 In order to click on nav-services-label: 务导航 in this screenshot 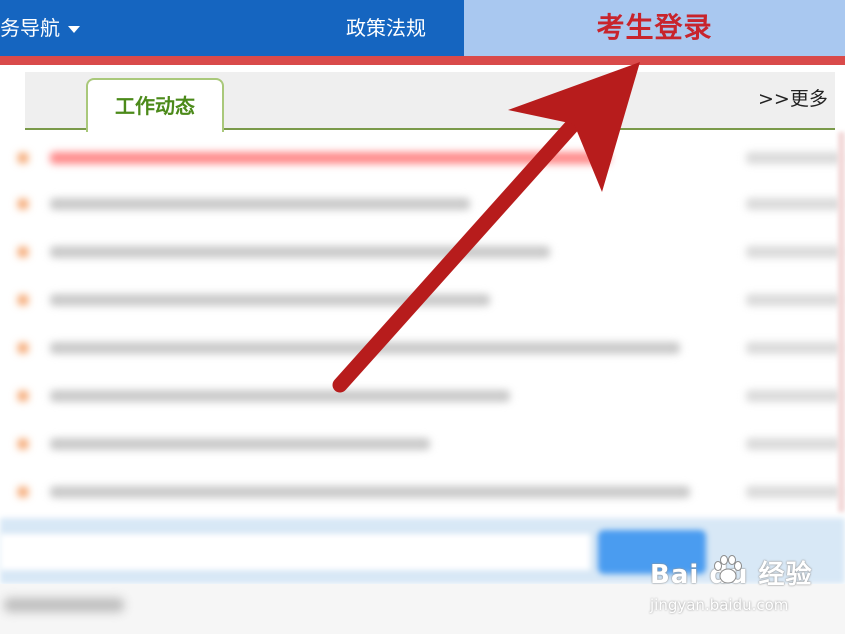, I will do `click(30, 28)`.